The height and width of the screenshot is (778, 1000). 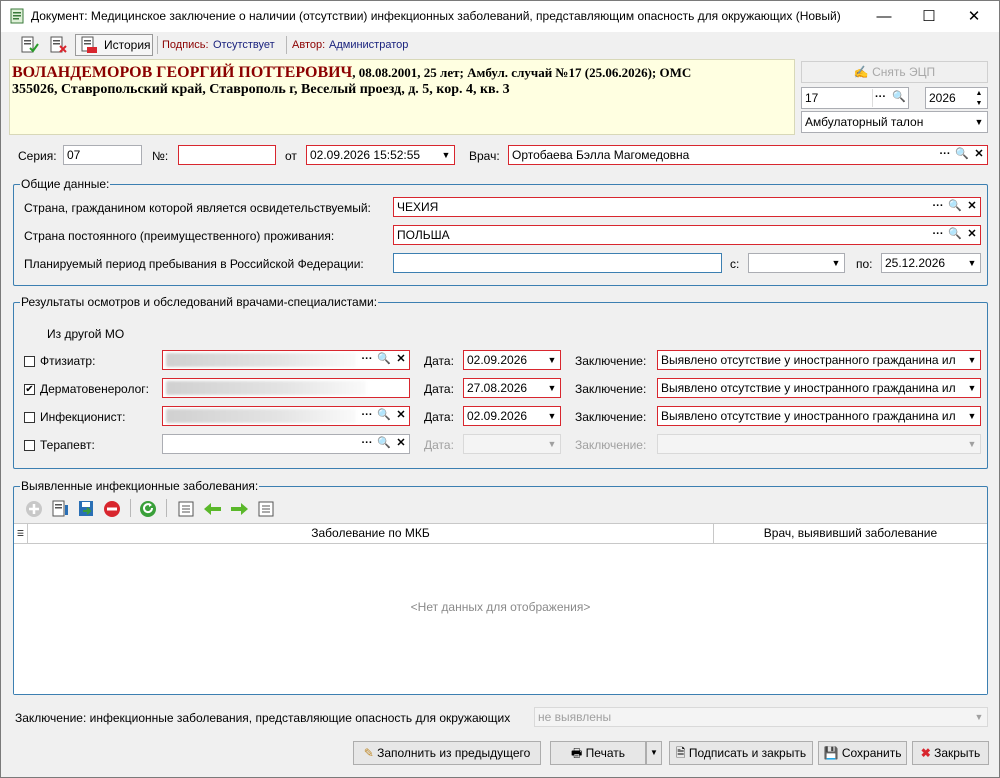 I want to click on arrow-left-icon, so click(x=213, y=509).